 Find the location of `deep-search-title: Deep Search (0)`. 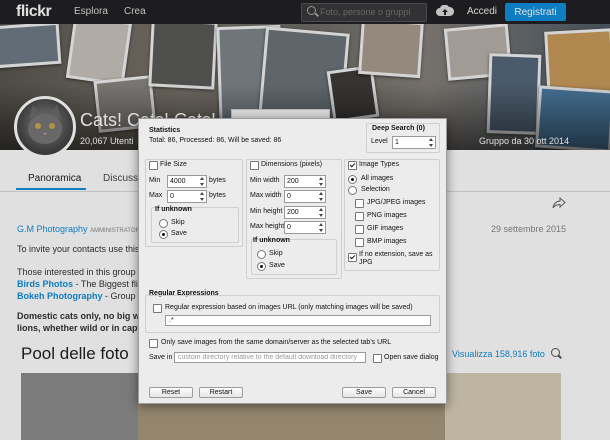

deep-search-title: Deep Search (0) is located at coordinates (398, 128).